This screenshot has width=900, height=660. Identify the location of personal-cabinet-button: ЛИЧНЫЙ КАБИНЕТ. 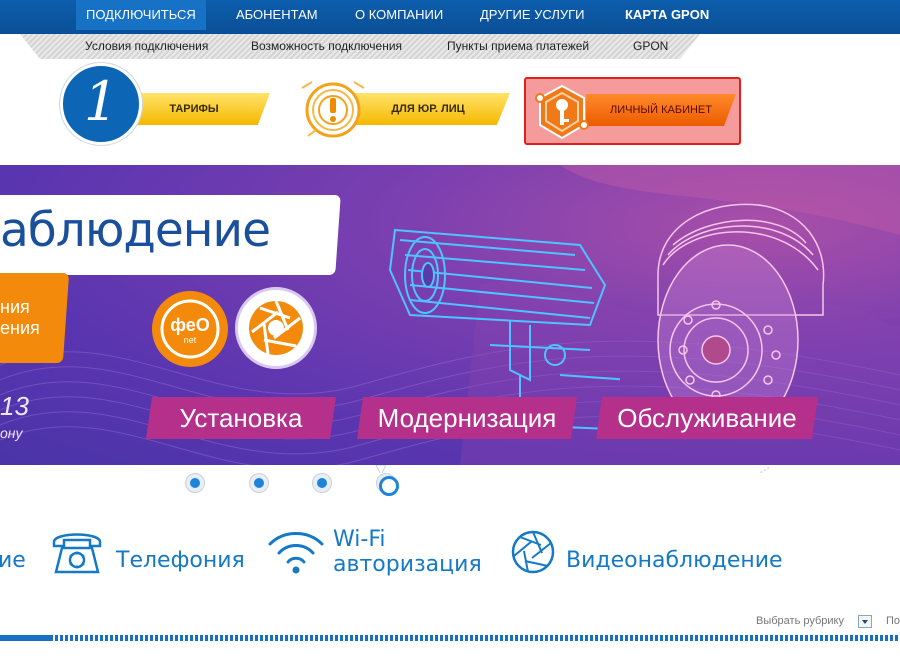
(632, 111).